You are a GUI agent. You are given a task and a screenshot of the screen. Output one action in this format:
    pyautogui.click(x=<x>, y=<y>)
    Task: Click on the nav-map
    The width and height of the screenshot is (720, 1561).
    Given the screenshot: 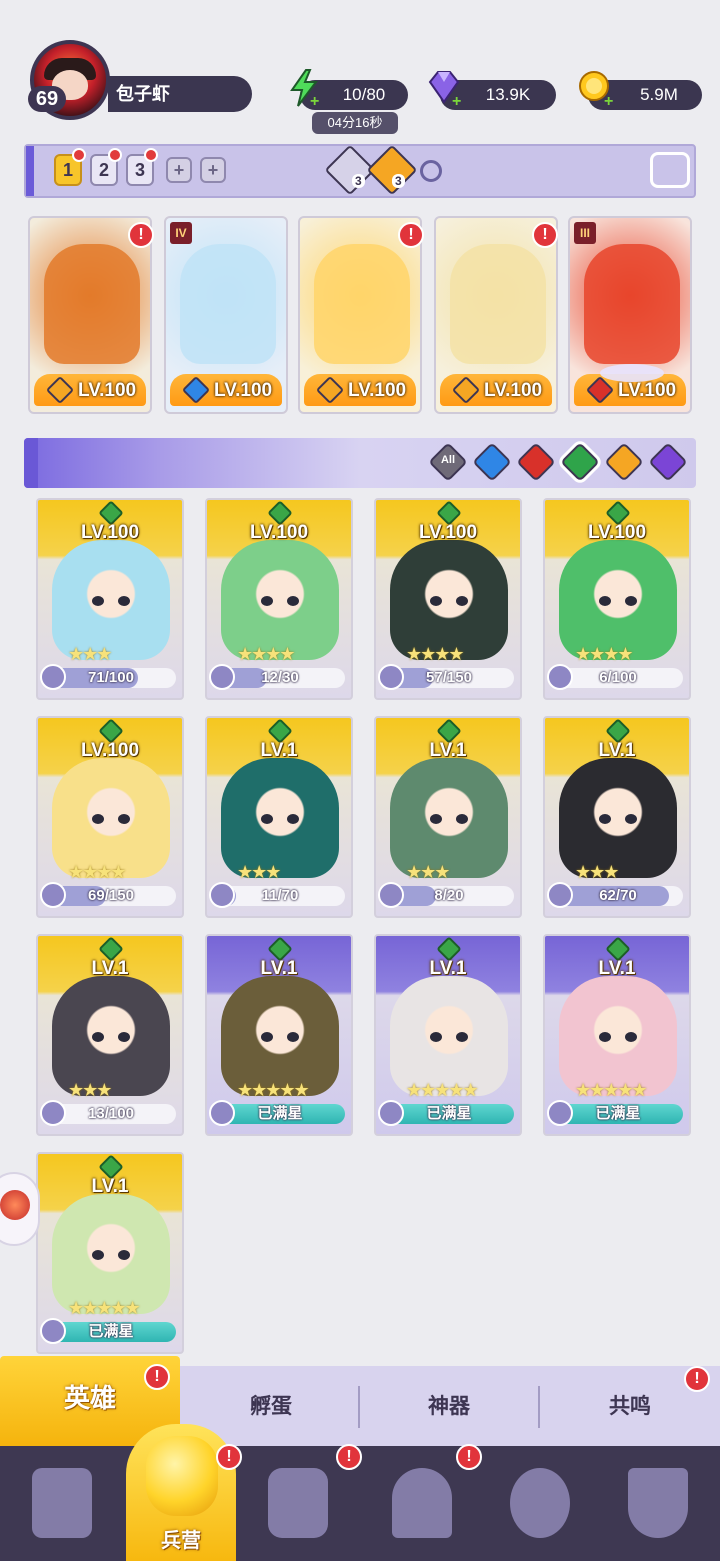 What is the action you would take?
    pyautogui.click(x=298, y=1504)
    